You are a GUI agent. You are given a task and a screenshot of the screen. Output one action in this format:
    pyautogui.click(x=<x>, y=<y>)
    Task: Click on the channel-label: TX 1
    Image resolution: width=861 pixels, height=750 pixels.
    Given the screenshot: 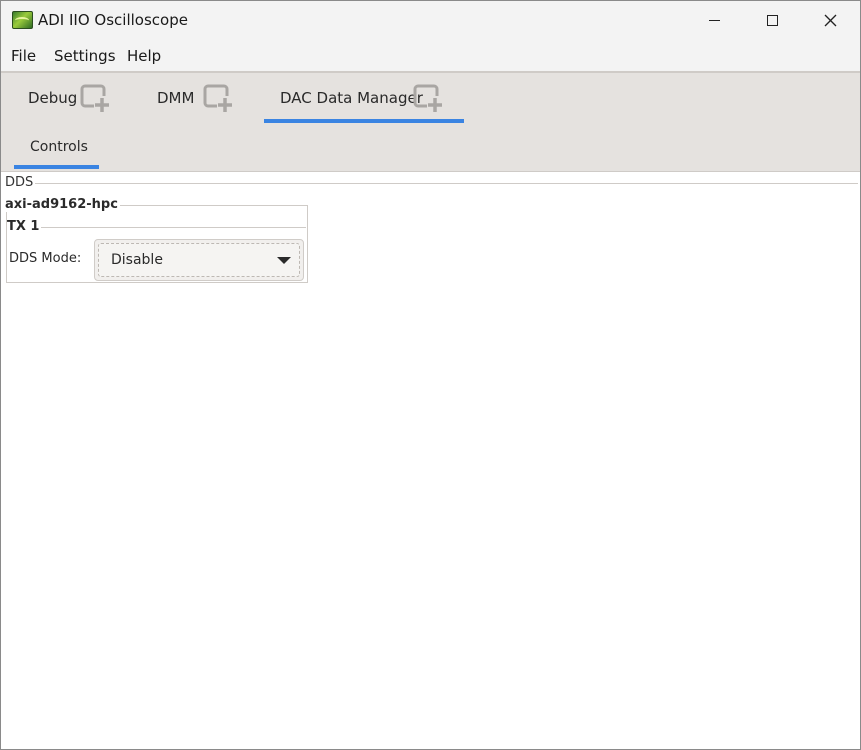 What is the action you would take?
    pyautogui.click(x=24, y=226)
    